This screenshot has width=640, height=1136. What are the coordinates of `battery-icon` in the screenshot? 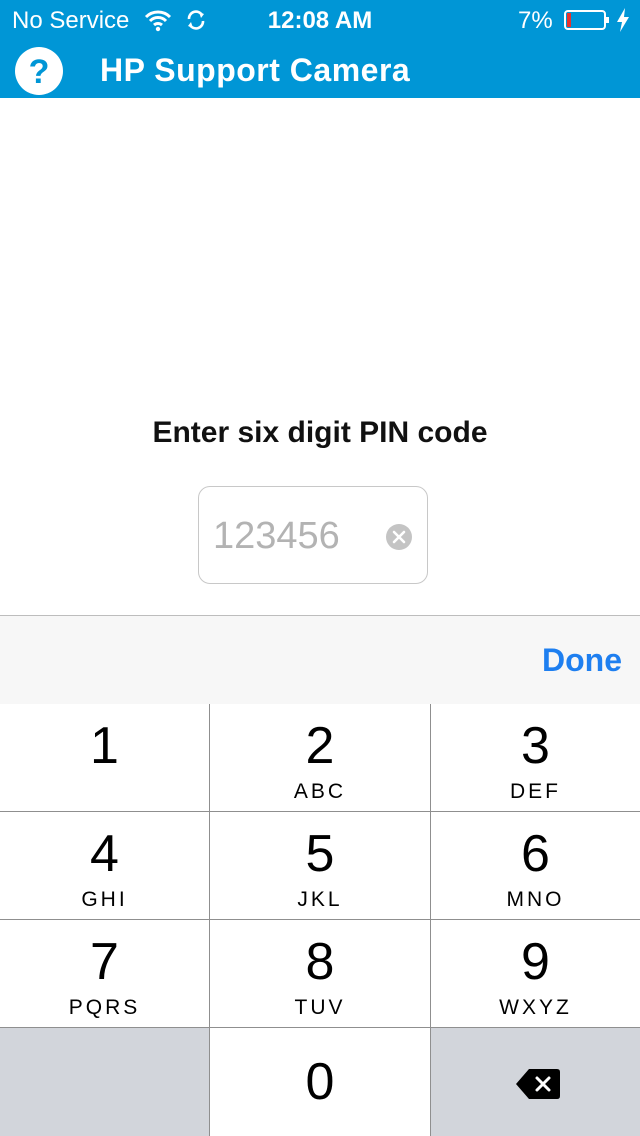 It's located at (586, 20).